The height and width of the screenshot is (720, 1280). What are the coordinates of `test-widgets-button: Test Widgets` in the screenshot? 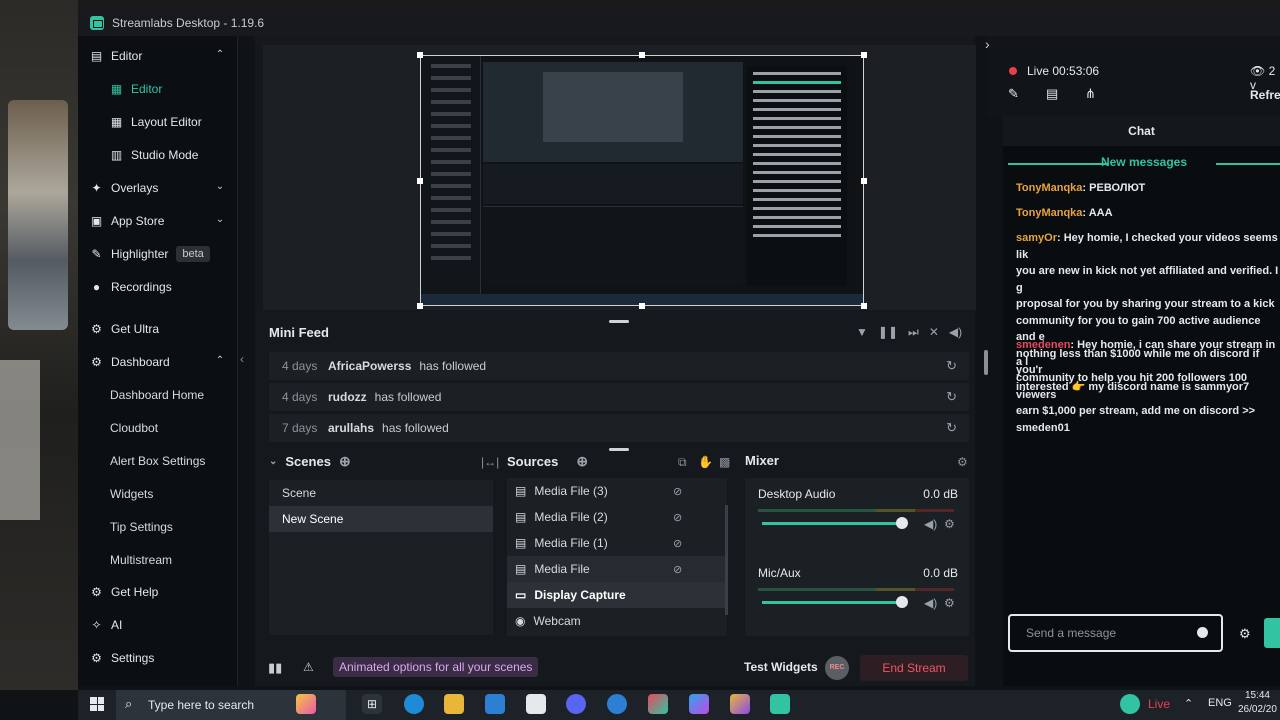 It's located at (781, 667).